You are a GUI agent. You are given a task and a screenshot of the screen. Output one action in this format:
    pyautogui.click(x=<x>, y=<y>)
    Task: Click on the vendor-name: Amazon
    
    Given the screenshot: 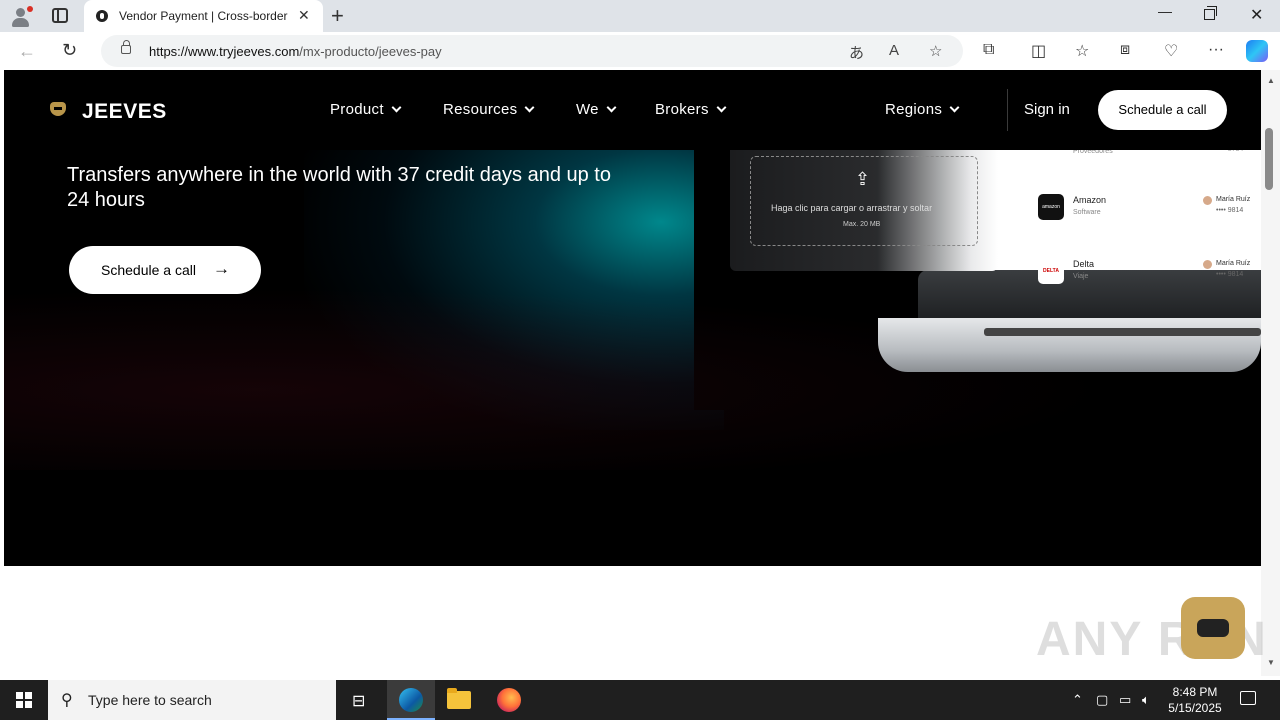 What is the action you would take?
    pyautogui.click(x=1090, y=200)
    